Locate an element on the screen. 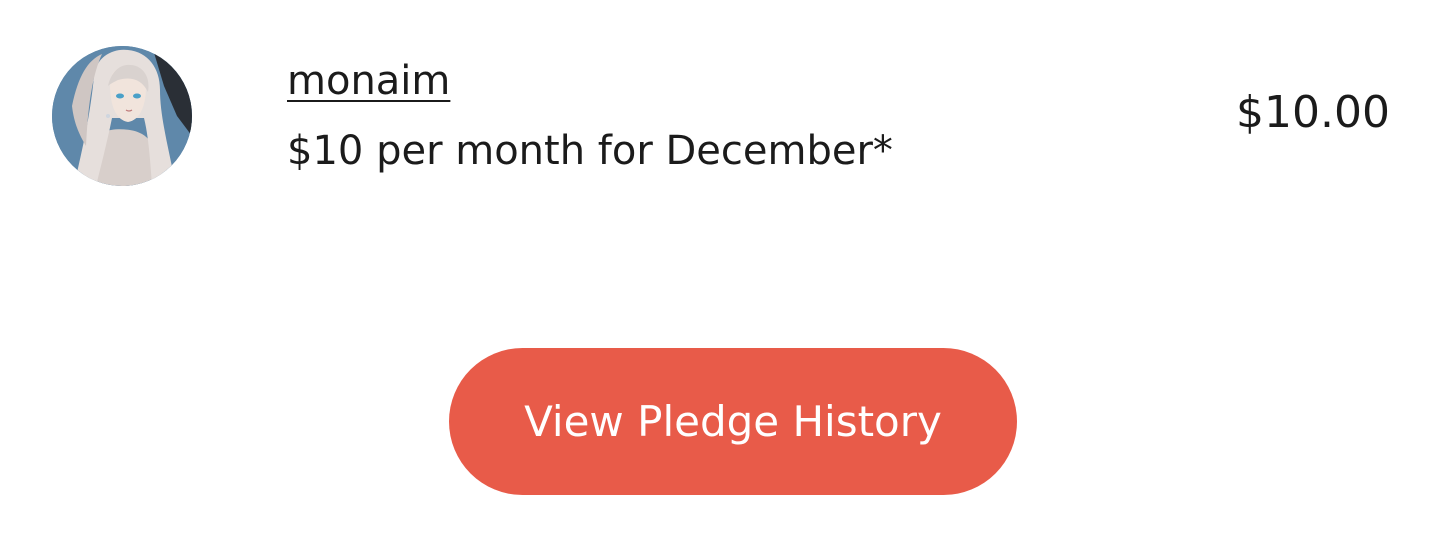  creator-name-link: monaim is located at coordinates (368, 81).